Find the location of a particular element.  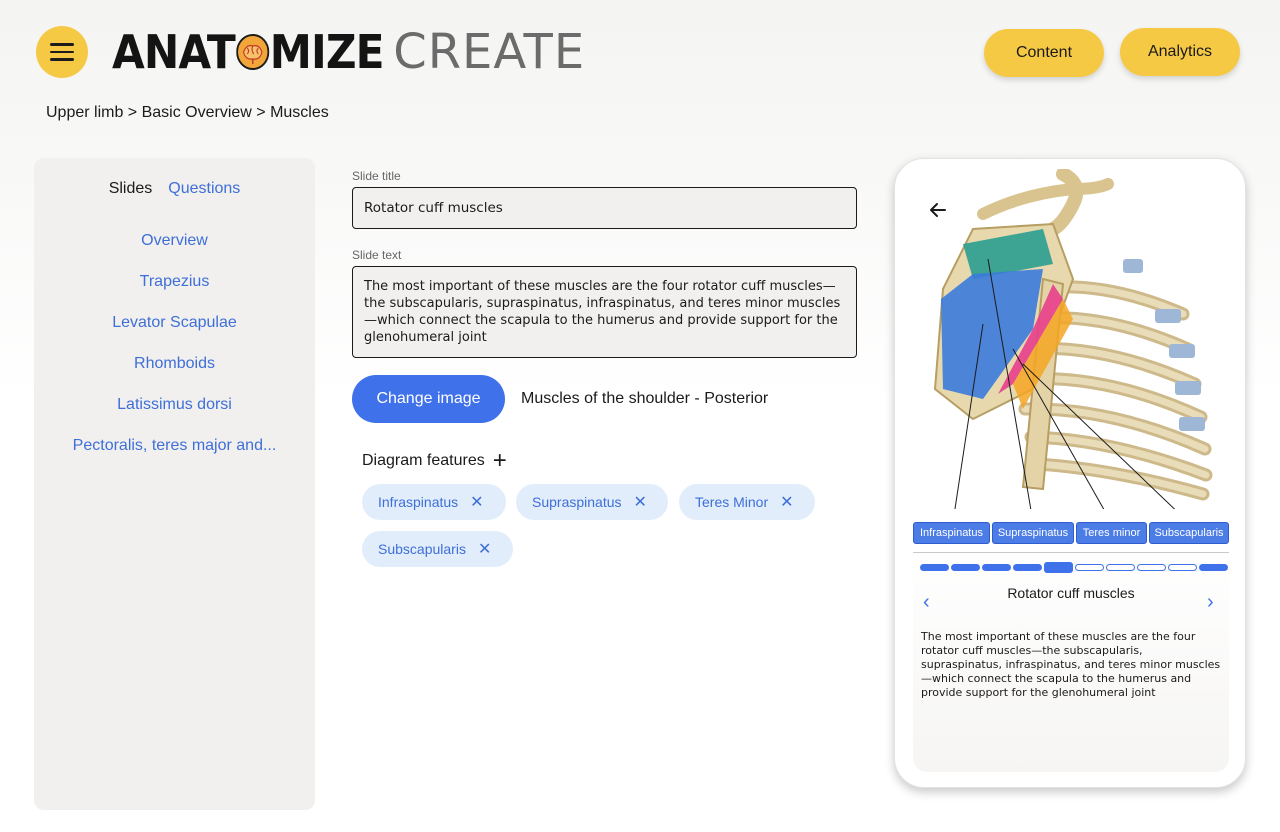

slide-item-trapezius: Trapezius is located at coordinates (174, 293).